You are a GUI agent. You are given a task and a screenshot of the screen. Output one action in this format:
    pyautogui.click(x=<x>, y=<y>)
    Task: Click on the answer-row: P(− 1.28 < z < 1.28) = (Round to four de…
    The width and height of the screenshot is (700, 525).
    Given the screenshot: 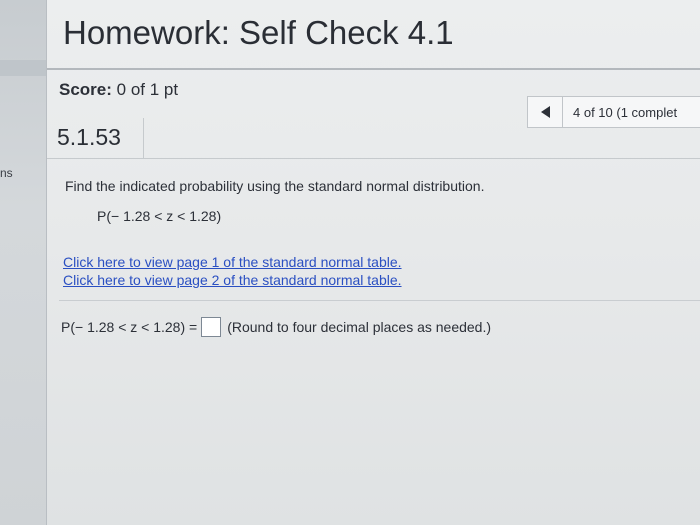 What is the action you would take?
    pyautogui.click(x=276, y=327)
    